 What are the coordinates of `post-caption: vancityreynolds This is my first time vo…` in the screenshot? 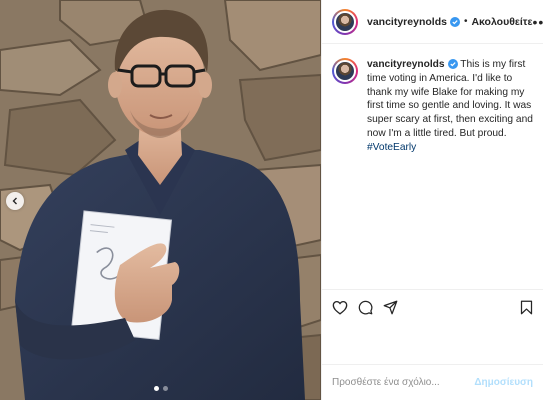 It's located at (450, 106).